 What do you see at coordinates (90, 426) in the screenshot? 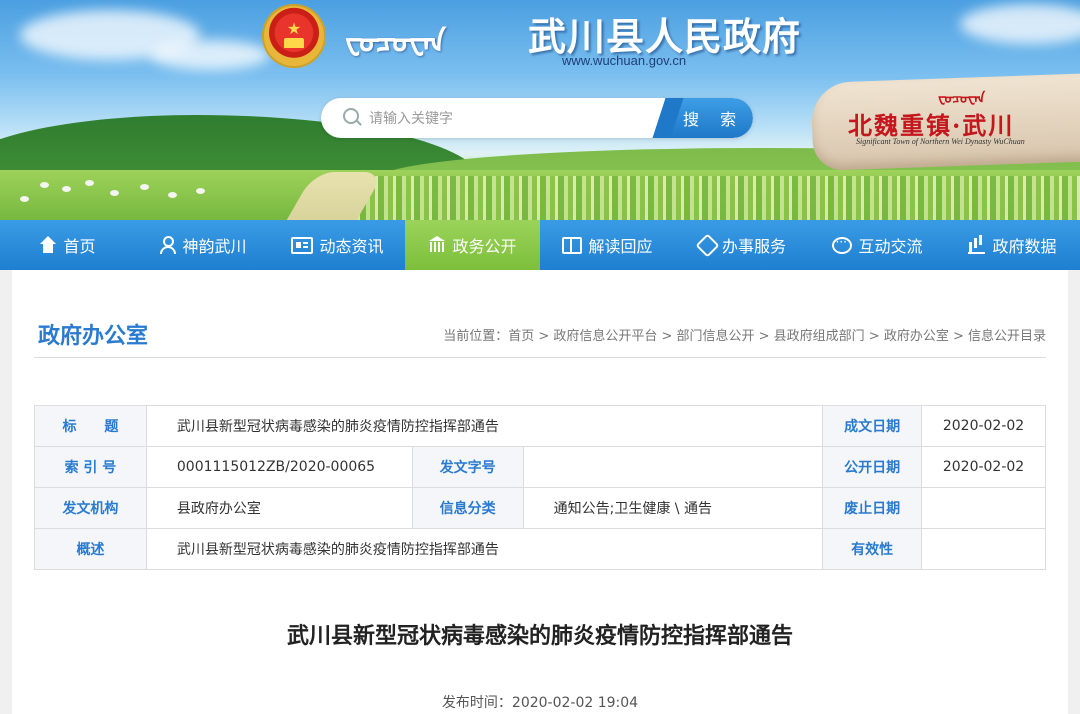
I see `title-label: 标 题` at bounding box center [90, 426].